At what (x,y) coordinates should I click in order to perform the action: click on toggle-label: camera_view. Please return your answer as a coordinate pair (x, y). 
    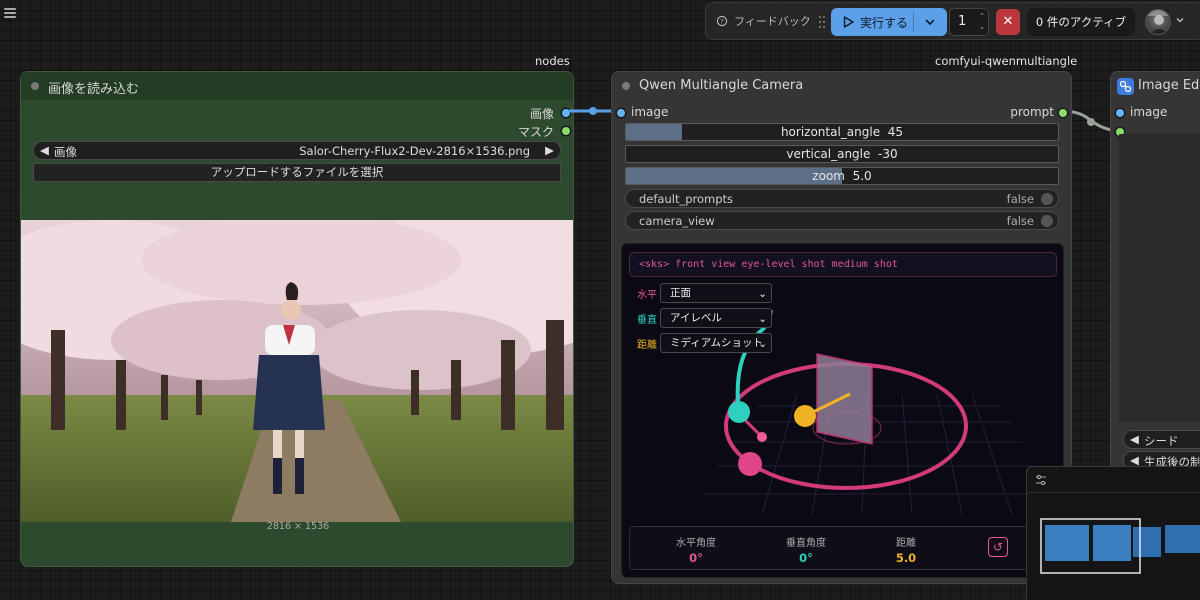
    Looking at the image, I should click on (677, 221).